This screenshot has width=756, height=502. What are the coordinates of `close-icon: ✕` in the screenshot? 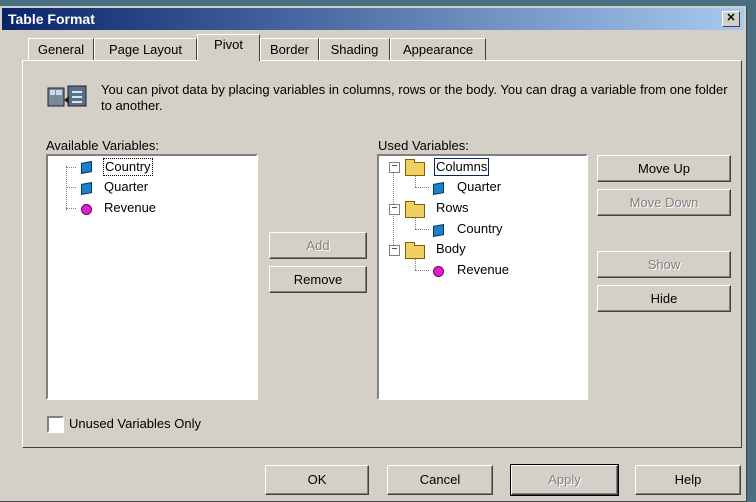 It's located at (731, 19).